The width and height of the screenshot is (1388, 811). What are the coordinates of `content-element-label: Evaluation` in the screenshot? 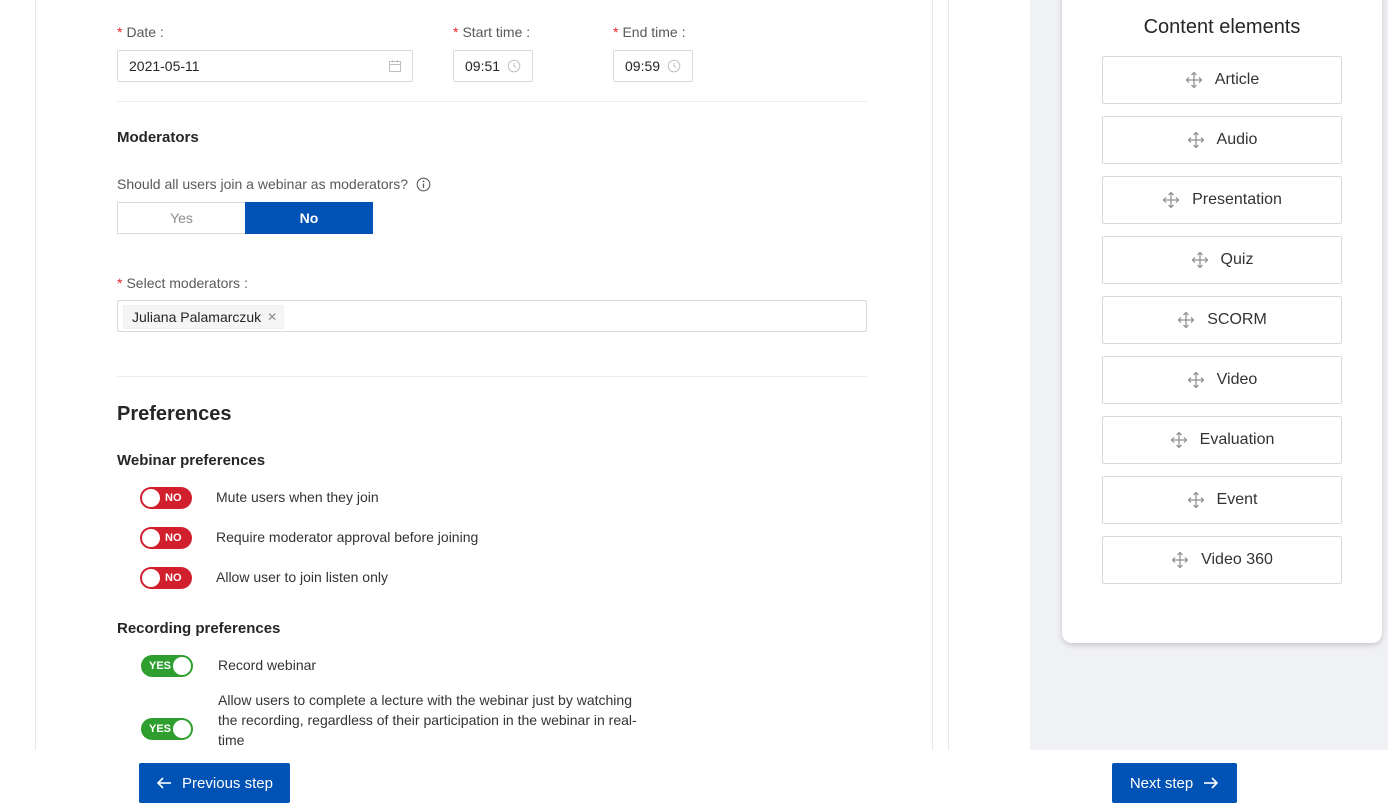 It's located at (1237, 439).